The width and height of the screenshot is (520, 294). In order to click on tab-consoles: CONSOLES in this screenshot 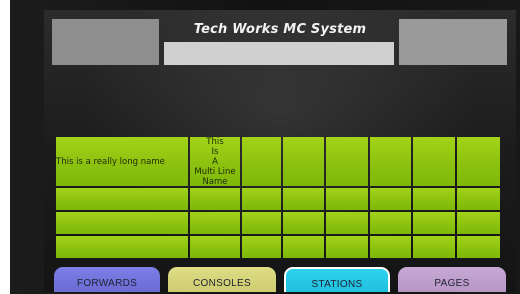, I will do `click(222, 279)`.